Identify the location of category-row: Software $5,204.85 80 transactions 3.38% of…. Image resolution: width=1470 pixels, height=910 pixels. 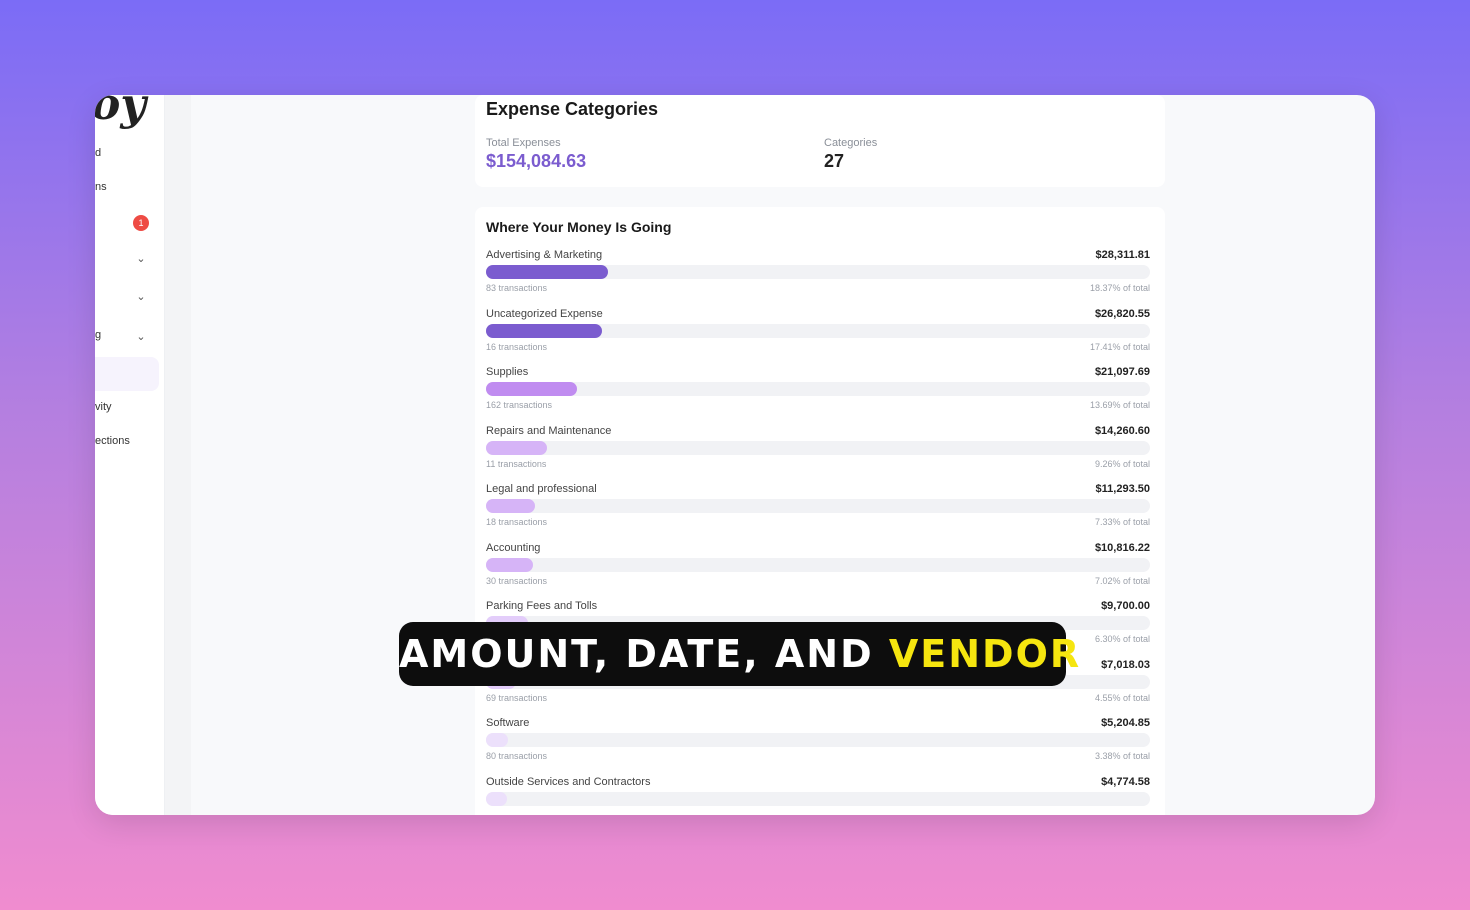
(818, 746).